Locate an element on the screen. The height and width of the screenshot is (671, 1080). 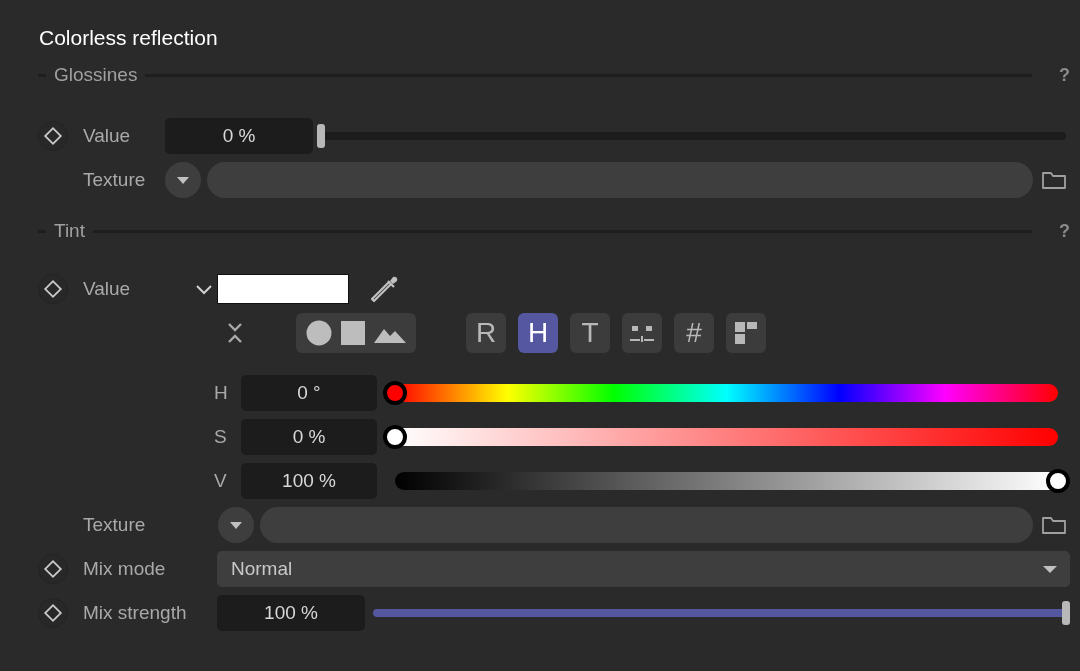
collapse-icon is located at coordinates (235, 333).